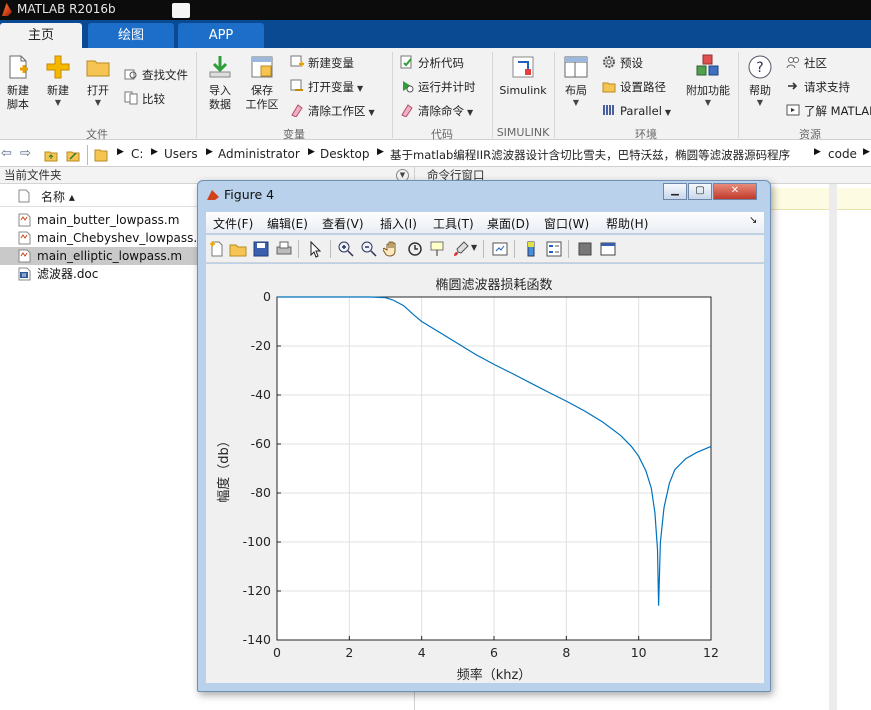 This screenshot has width=871, height=710. I want to click on open-variable-button: 打开变量 ▼, so click(326, 87).